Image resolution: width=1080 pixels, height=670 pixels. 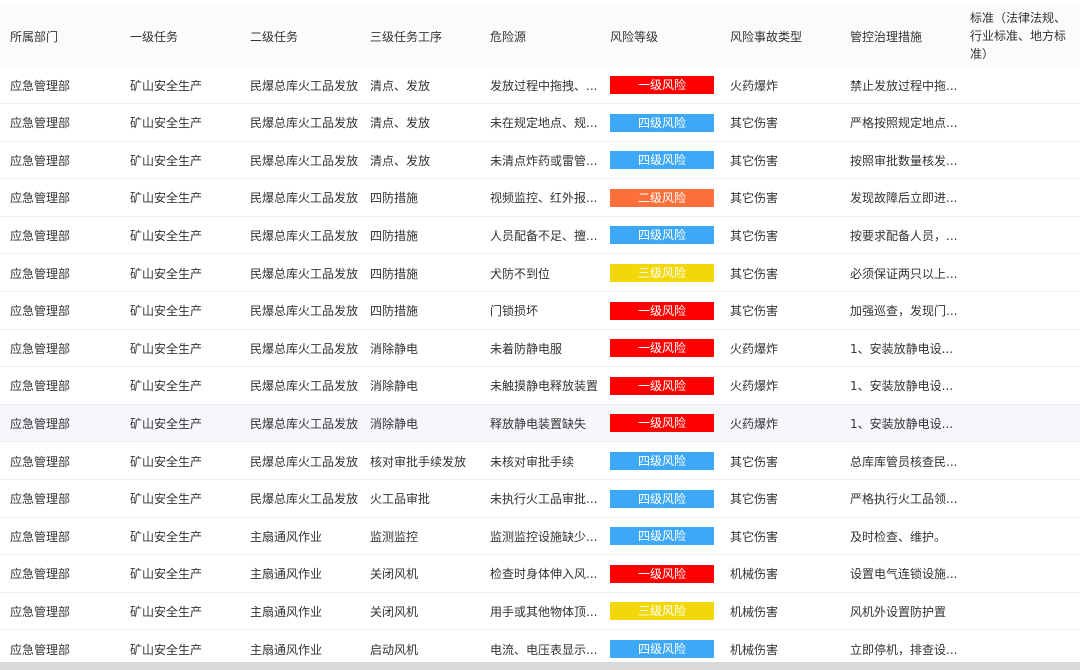 I want to click on header-accident: 风险事故类型, so click(x=780, y=36).